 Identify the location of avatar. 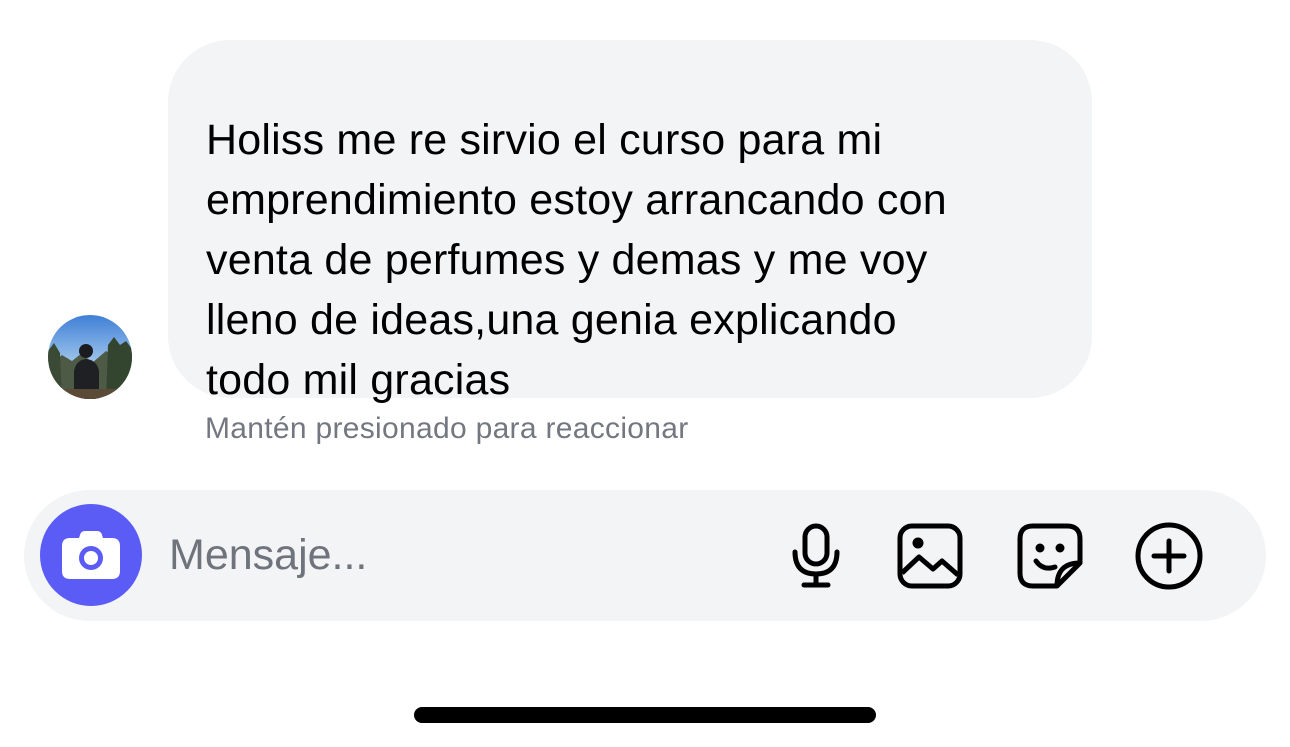
(90, 357).